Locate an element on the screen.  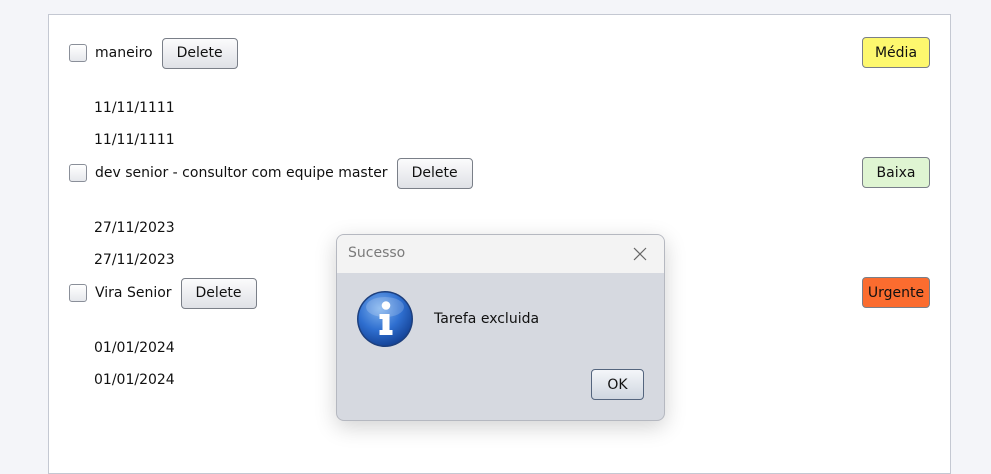
task-title: Vira Senior is located at coordinates (133, 293).